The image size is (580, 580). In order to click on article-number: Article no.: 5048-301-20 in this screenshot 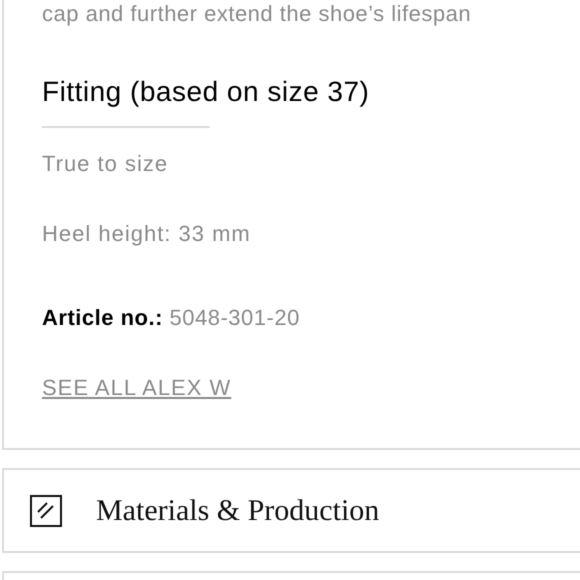, I will do `click(171, 318)`.